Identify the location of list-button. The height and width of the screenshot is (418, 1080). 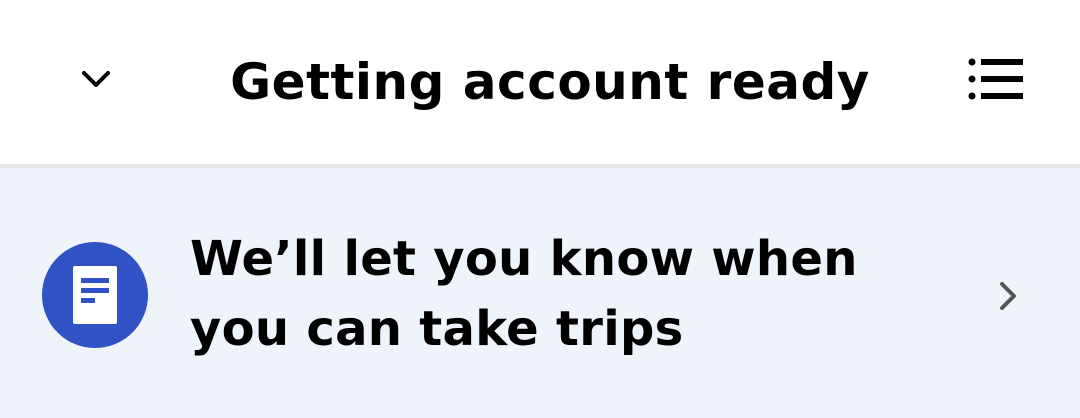
(996, 81).